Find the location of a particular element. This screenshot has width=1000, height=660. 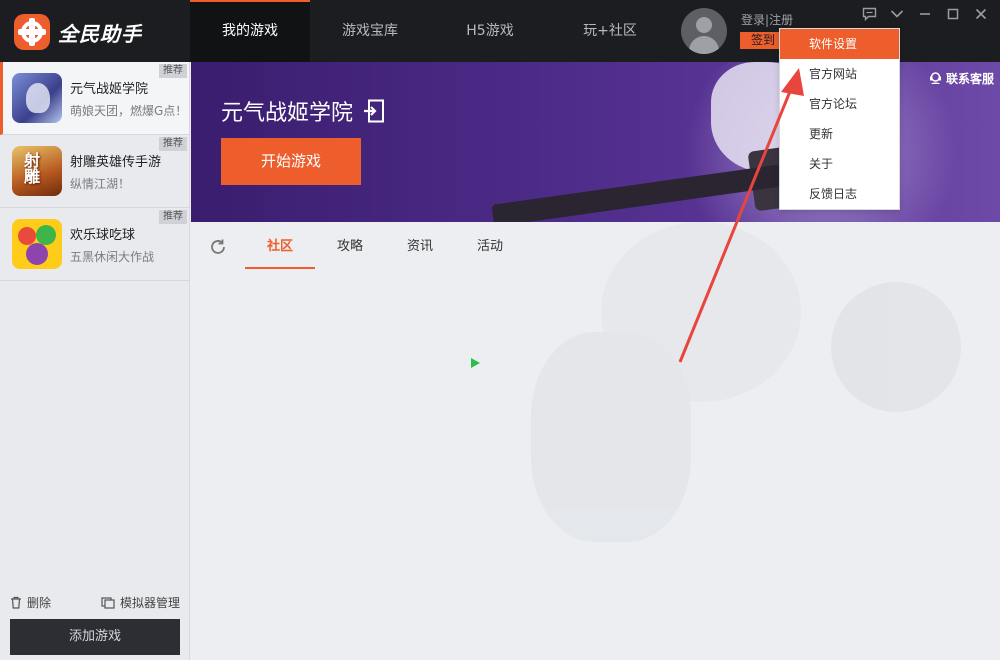

tab-news: 资讯 is located at coordinates (420, 247).